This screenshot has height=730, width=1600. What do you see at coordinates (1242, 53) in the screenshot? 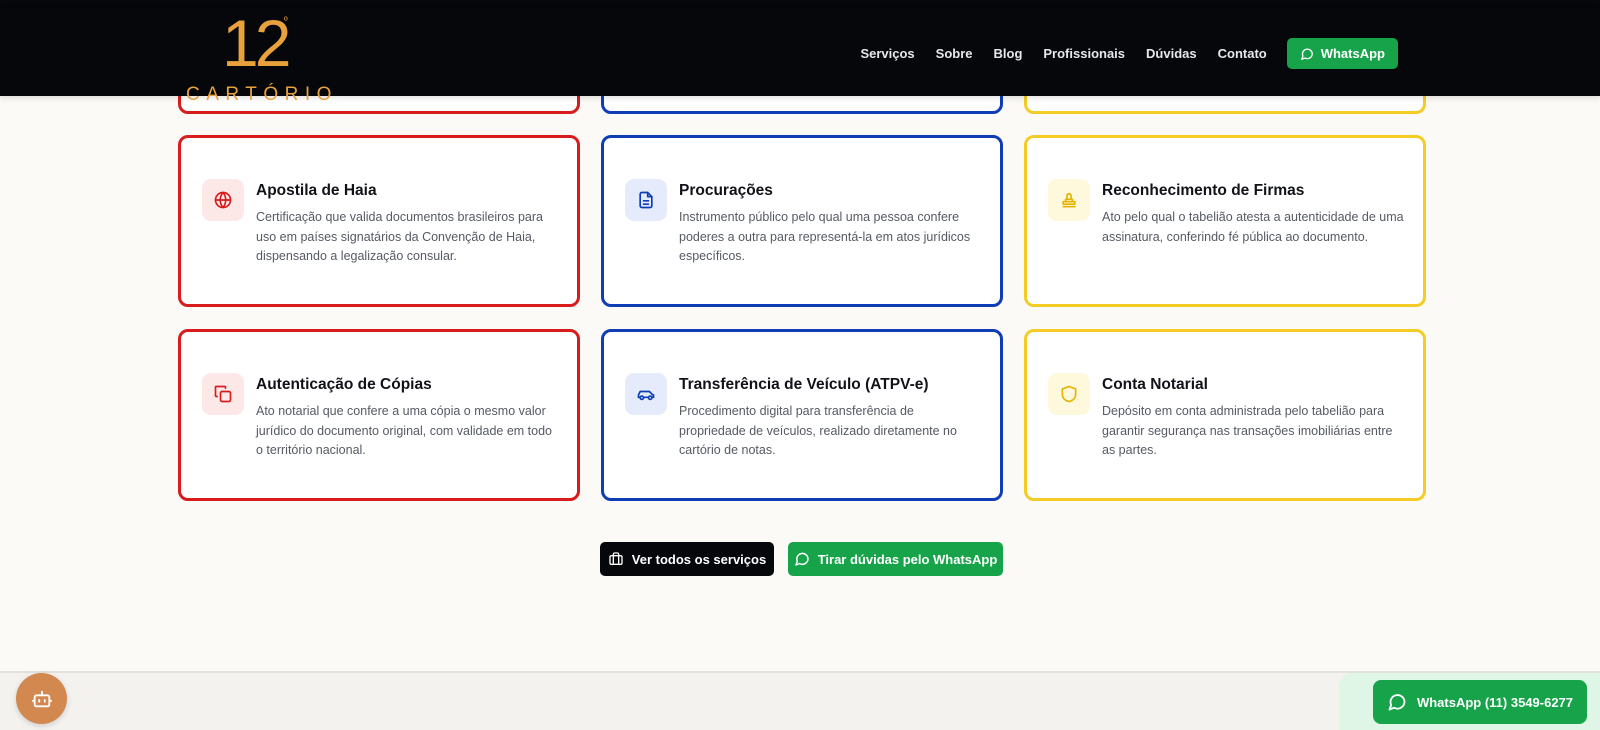
I see `nav-item-contato: Contato` at bounding box center [1242, 53].